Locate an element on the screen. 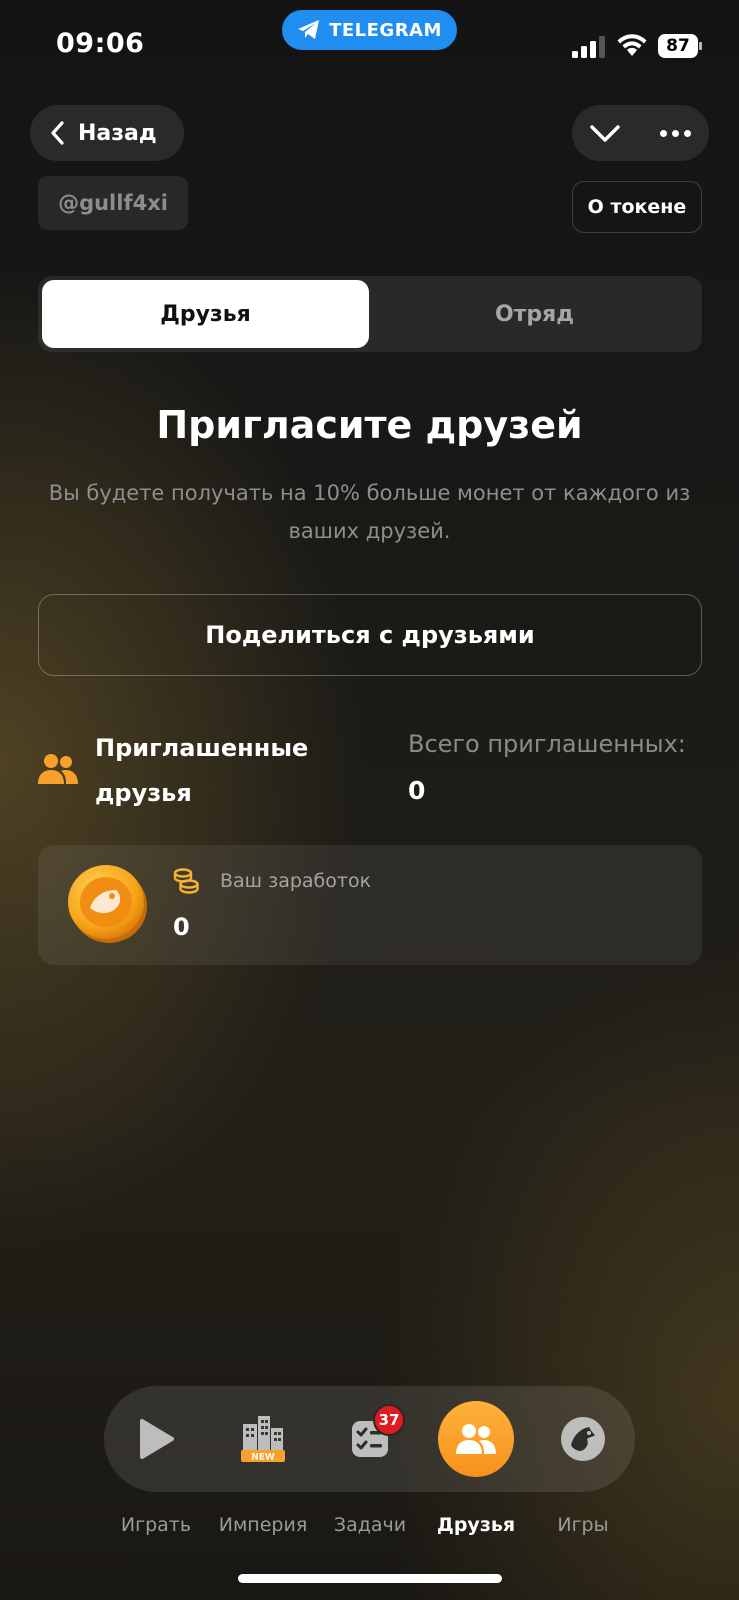  telegram-label: TELEGRAM is located at coordinates (385, 30).